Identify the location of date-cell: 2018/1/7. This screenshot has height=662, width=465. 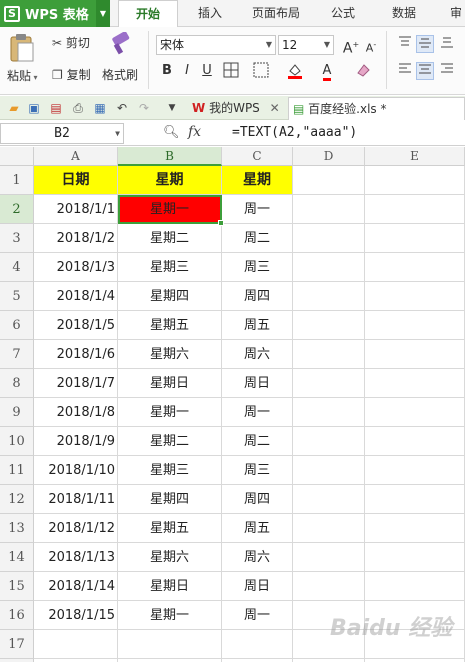
(76, 383).